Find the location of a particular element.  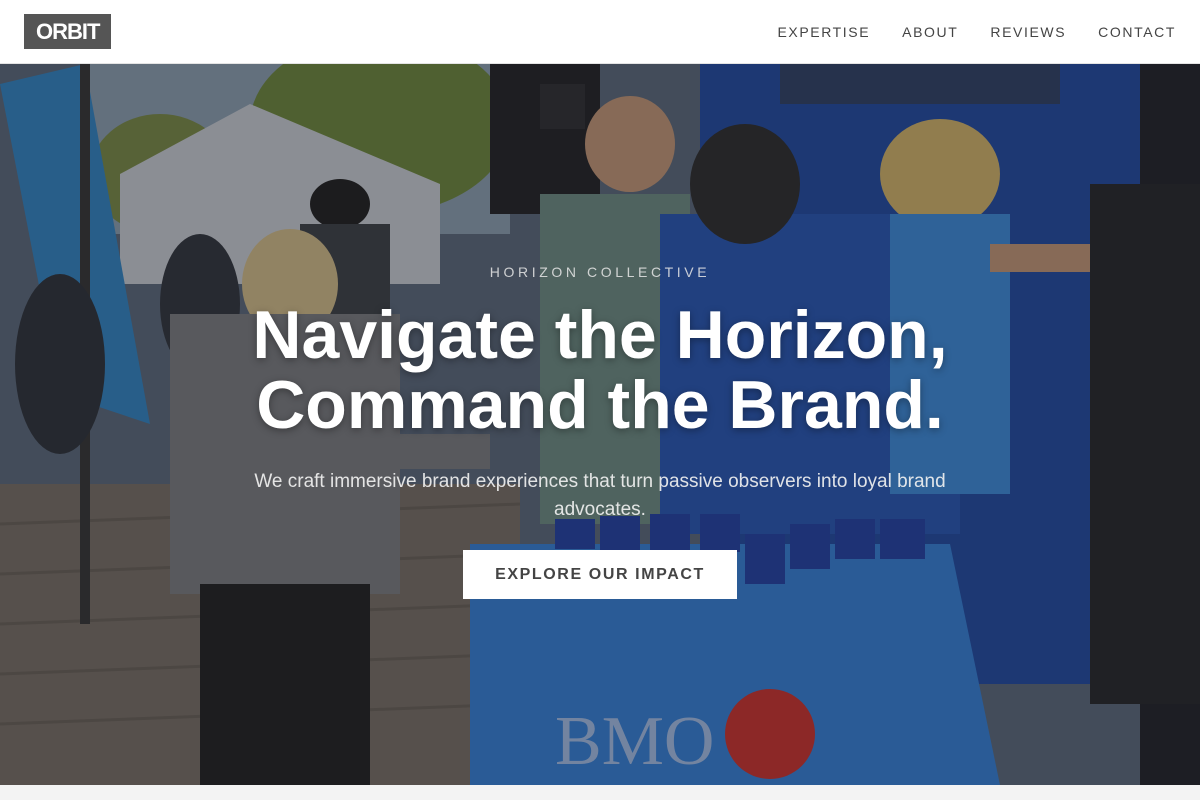

hero-headline-line-2: Command the Brand. is located at coordinates (600, 405).